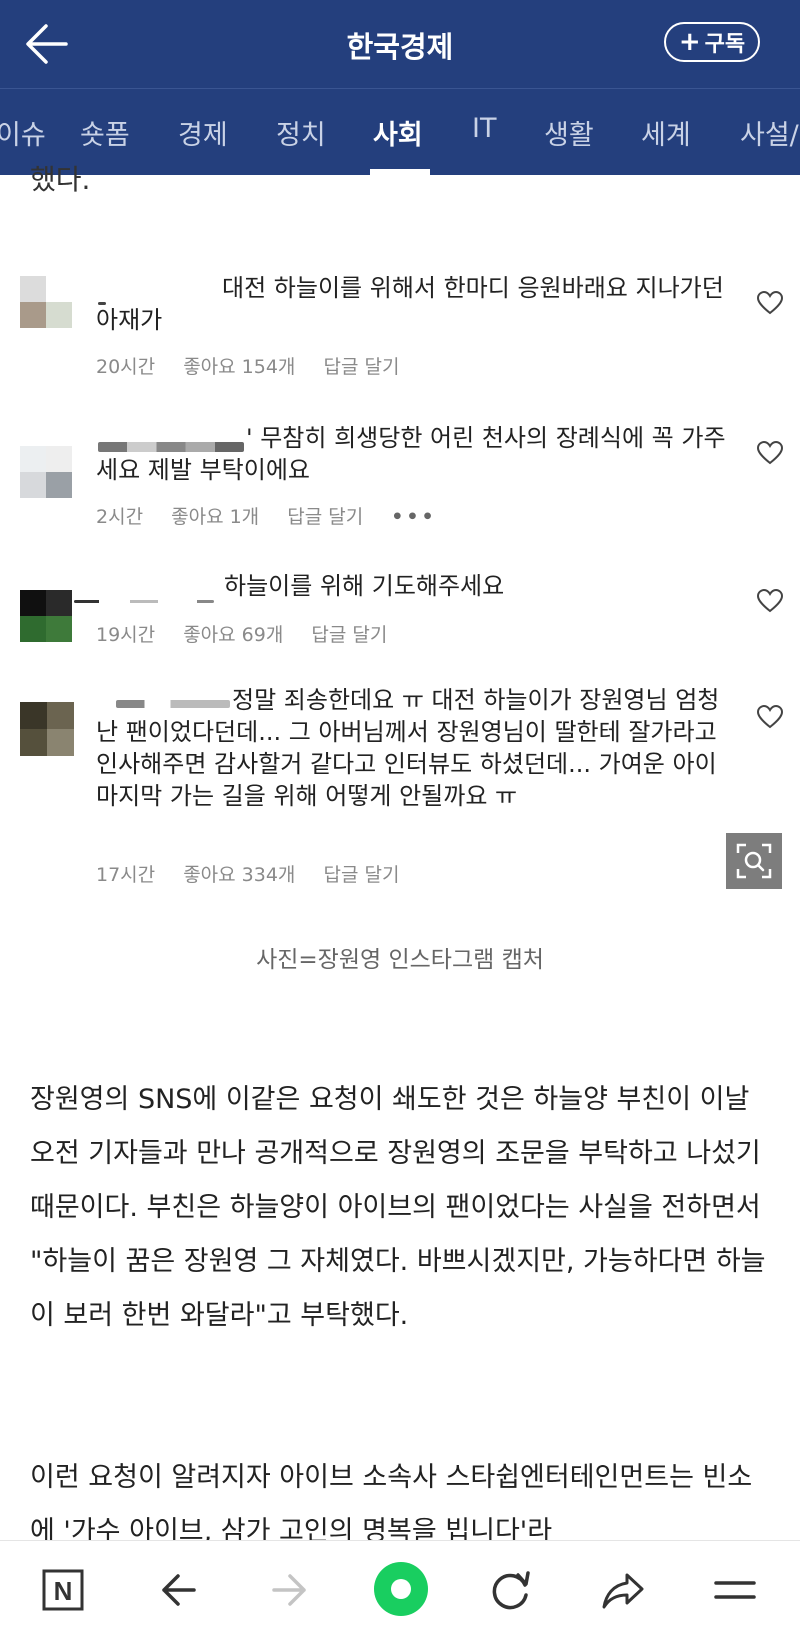 The height and width of the screenshot is (1638, 800). I want to click on comment-time: 2시간, so click(120, 517).